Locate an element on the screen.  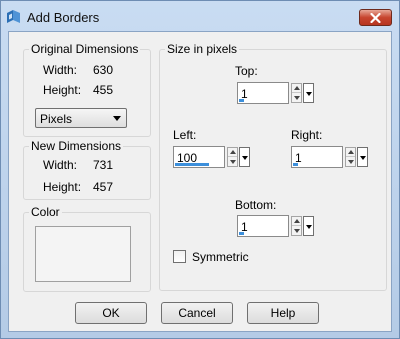
top-label: Top: is located at coordinates (246, 71).